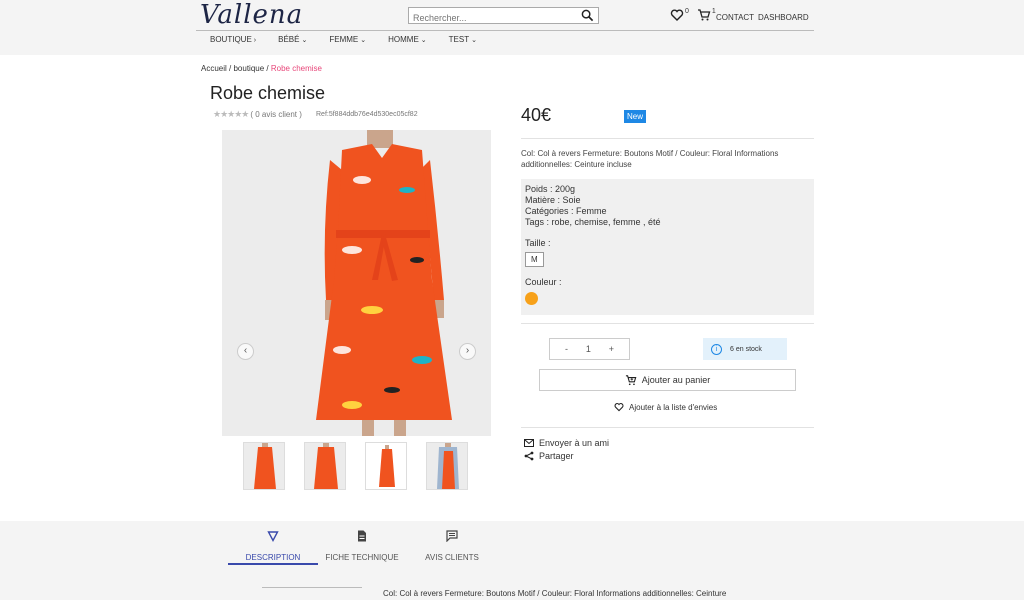  I want to click on triangle-down-icon, so click(273, 536).